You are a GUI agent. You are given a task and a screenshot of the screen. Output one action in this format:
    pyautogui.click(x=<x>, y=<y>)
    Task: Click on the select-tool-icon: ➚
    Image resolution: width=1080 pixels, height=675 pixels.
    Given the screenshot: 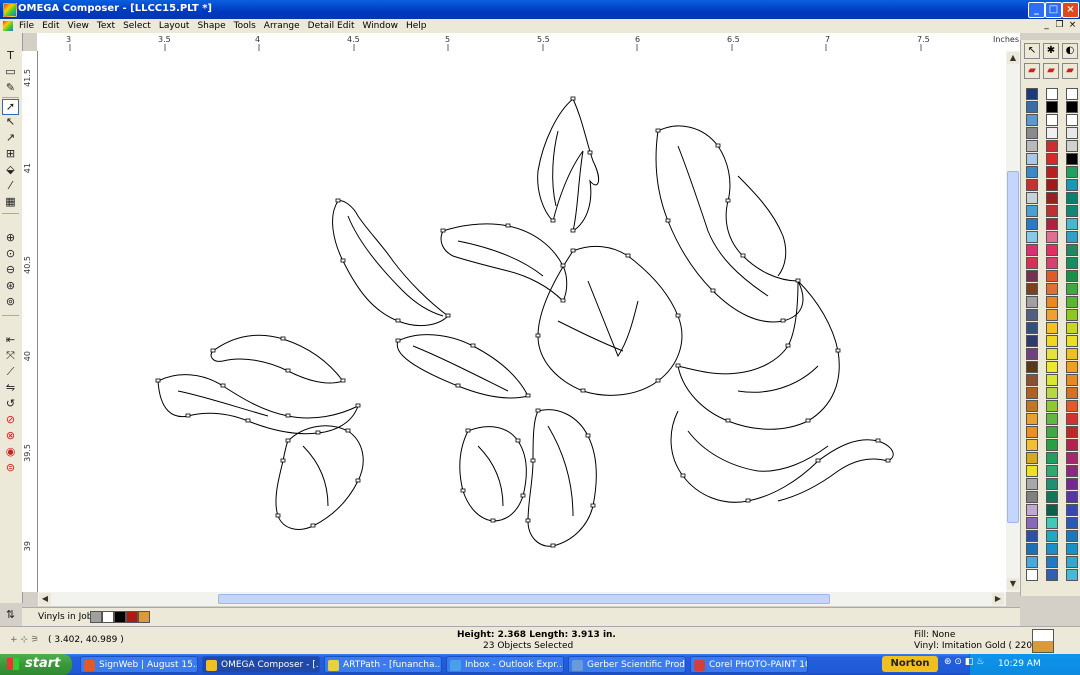 What is the action you would take?
    pyautogui.click(x=10, y=107)
    